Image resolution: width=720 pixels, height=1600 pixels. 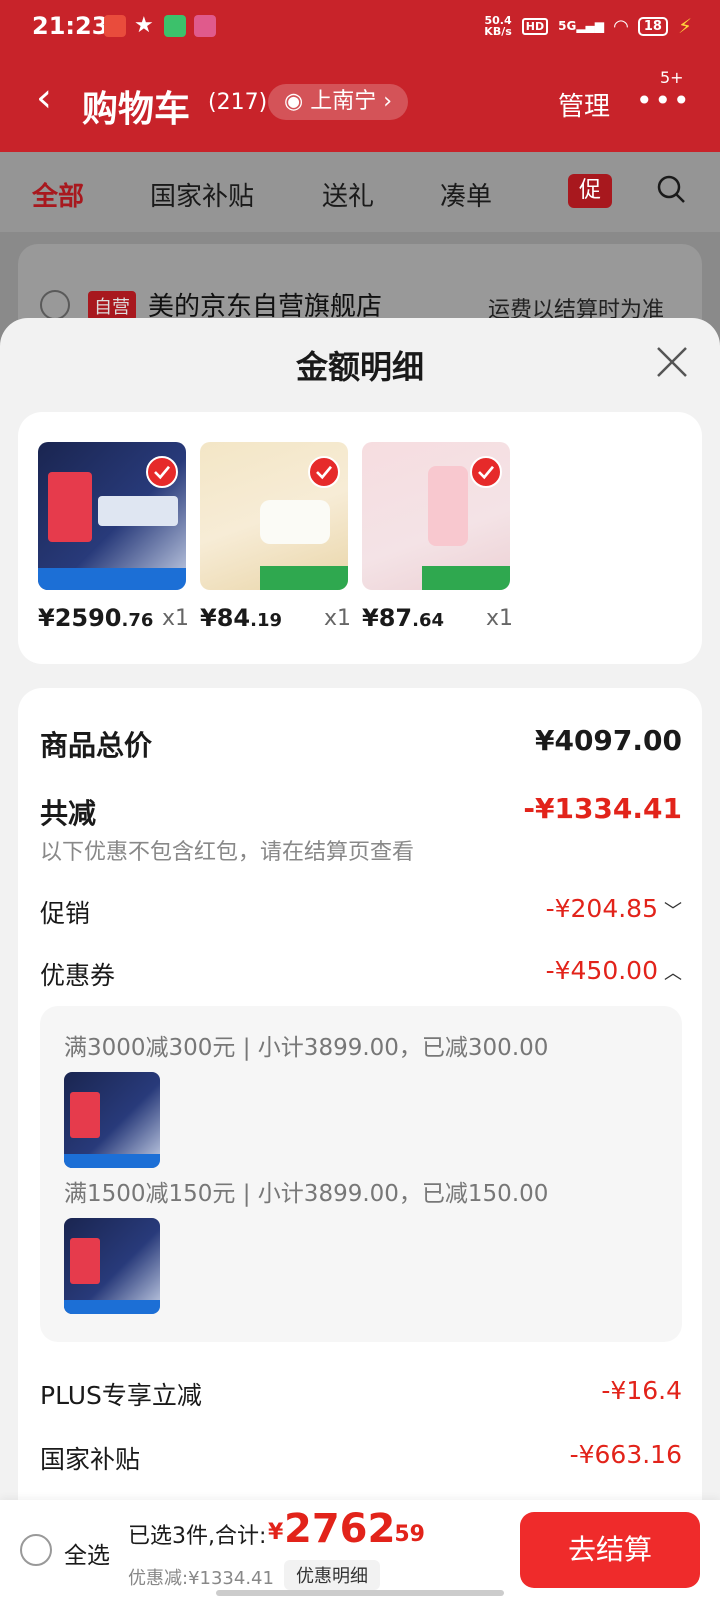 I want to click on signal-icon: 5G▂▄▆, so click(x=581, y=26).